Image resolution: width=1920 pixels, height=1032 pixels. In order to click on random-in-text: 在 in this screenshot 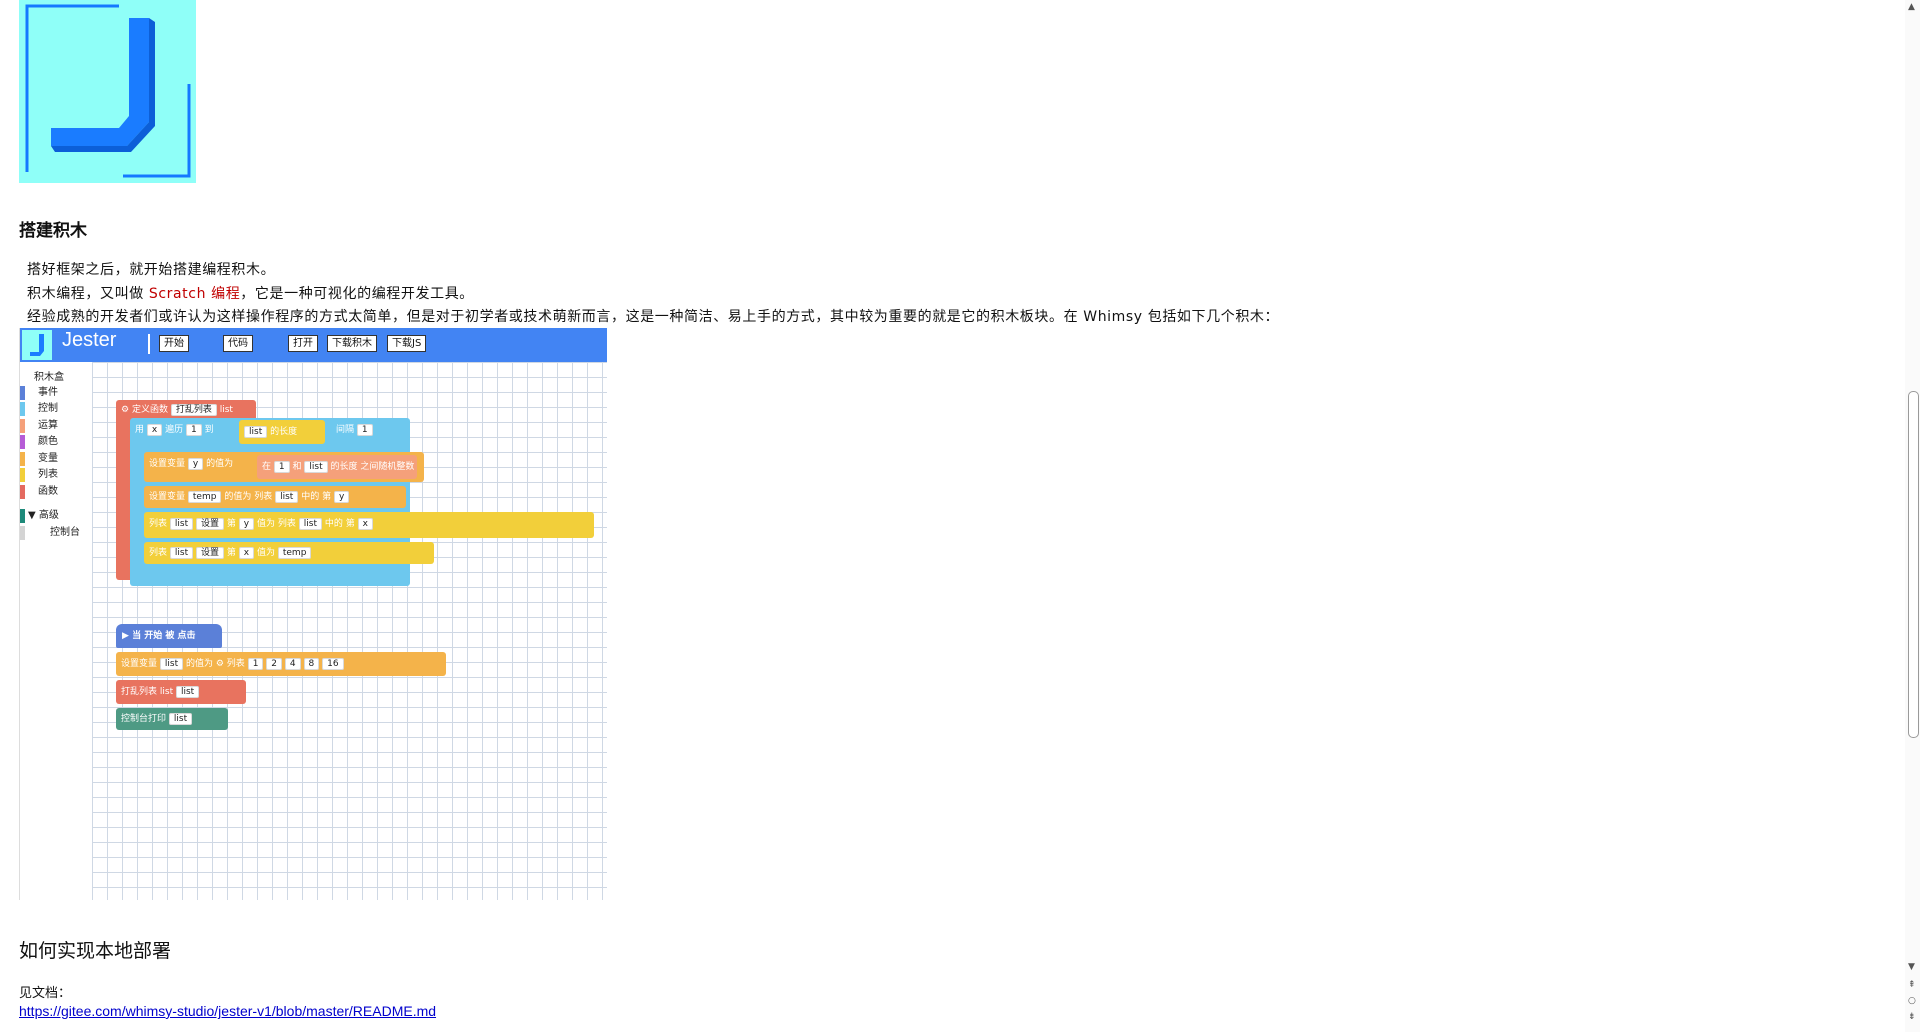, I will do `click(267, 467)`.